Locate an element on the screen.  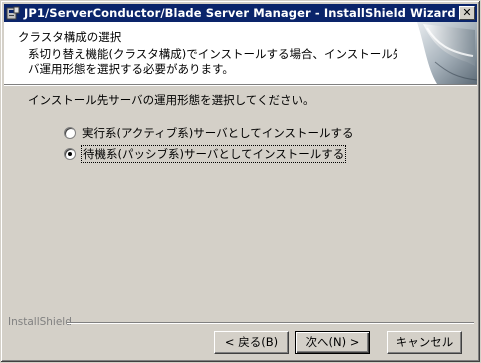
step-title: クラスタ構成の選択 is located at coordinates (70, 37).